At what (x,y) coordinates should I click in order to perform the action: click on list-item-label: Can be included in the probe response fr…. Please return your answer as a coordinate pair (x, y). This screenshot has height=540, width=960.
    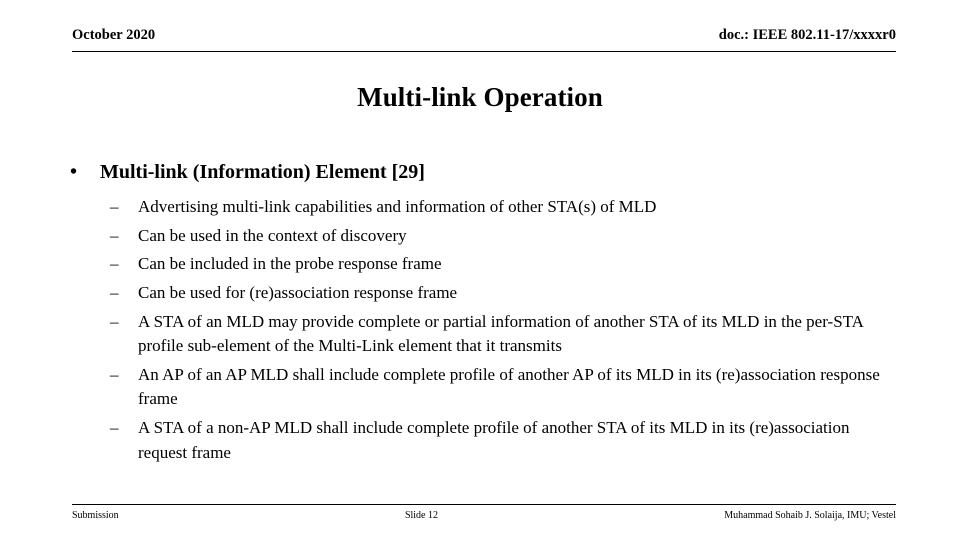
    Looking at the image, I should click on (290, 264).